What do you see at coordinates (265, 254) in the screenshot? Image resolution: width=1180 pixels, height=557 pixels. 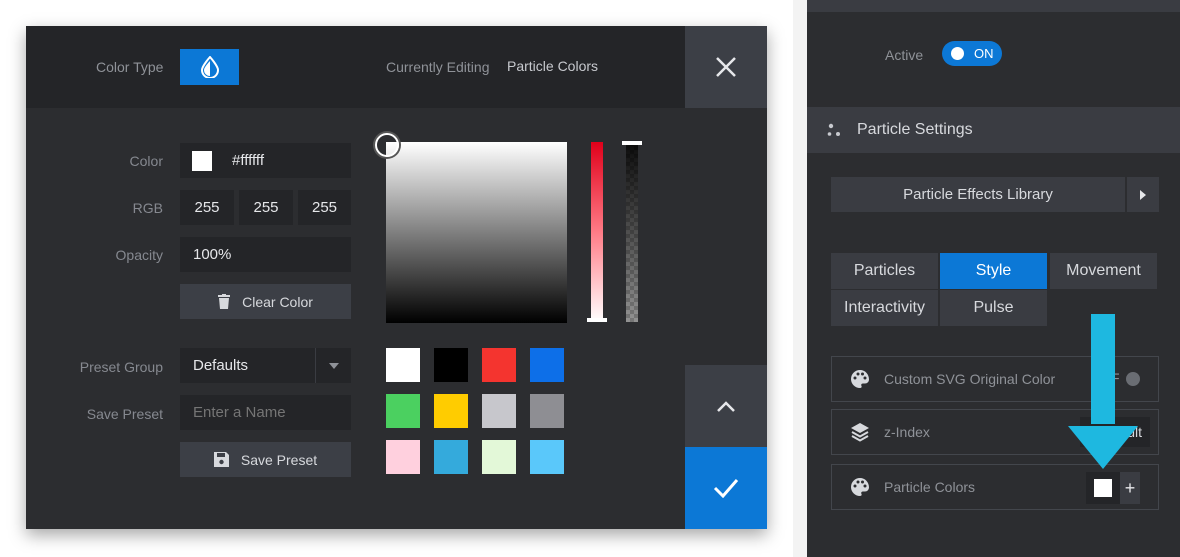 I see `opacity-input: 100%` at bounding box center [265, 254].